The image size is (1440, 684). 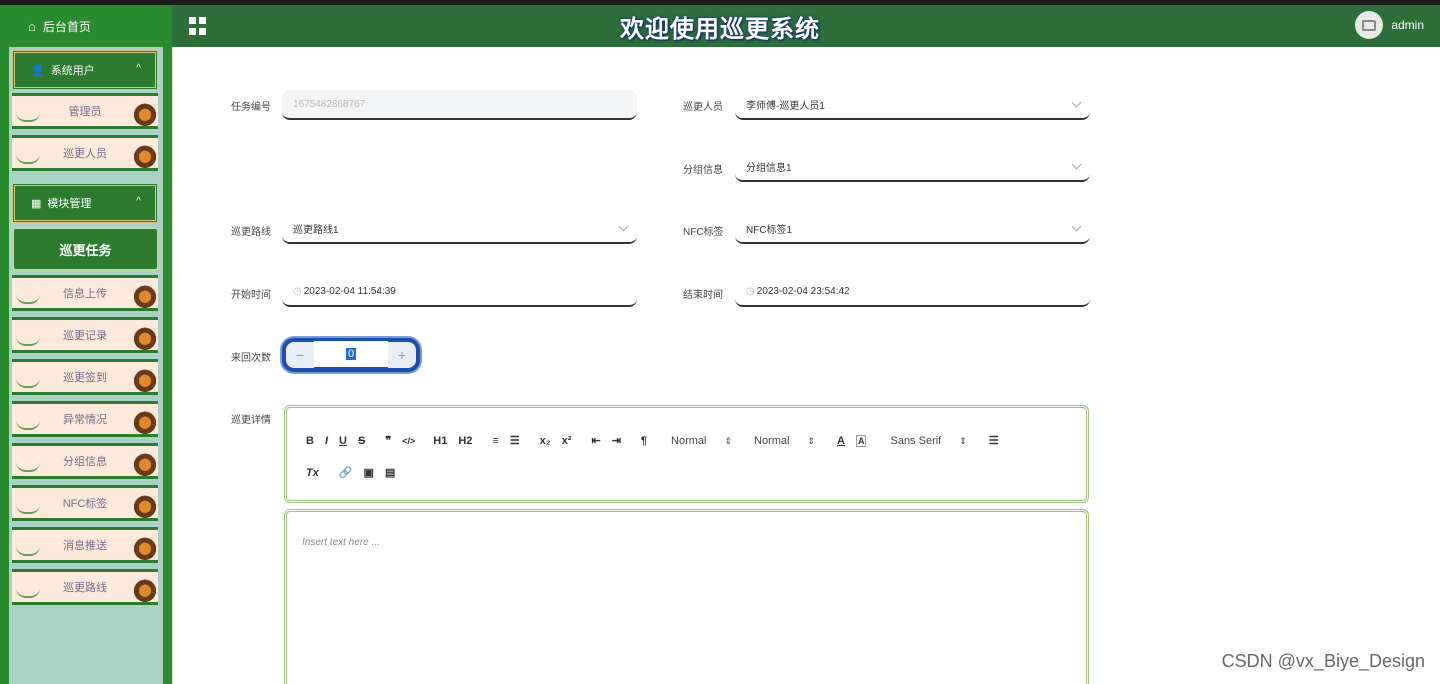 I want to click on image-button: ▣, so click(x=369, y=472).